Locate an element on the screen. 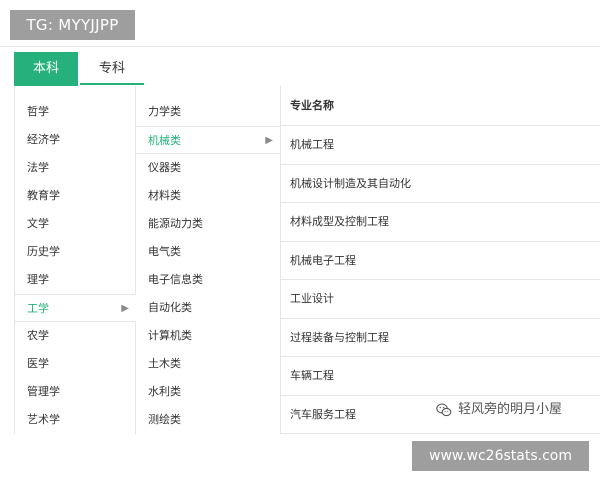  discipline-item: 理学 is located at coordinates (75, 280).